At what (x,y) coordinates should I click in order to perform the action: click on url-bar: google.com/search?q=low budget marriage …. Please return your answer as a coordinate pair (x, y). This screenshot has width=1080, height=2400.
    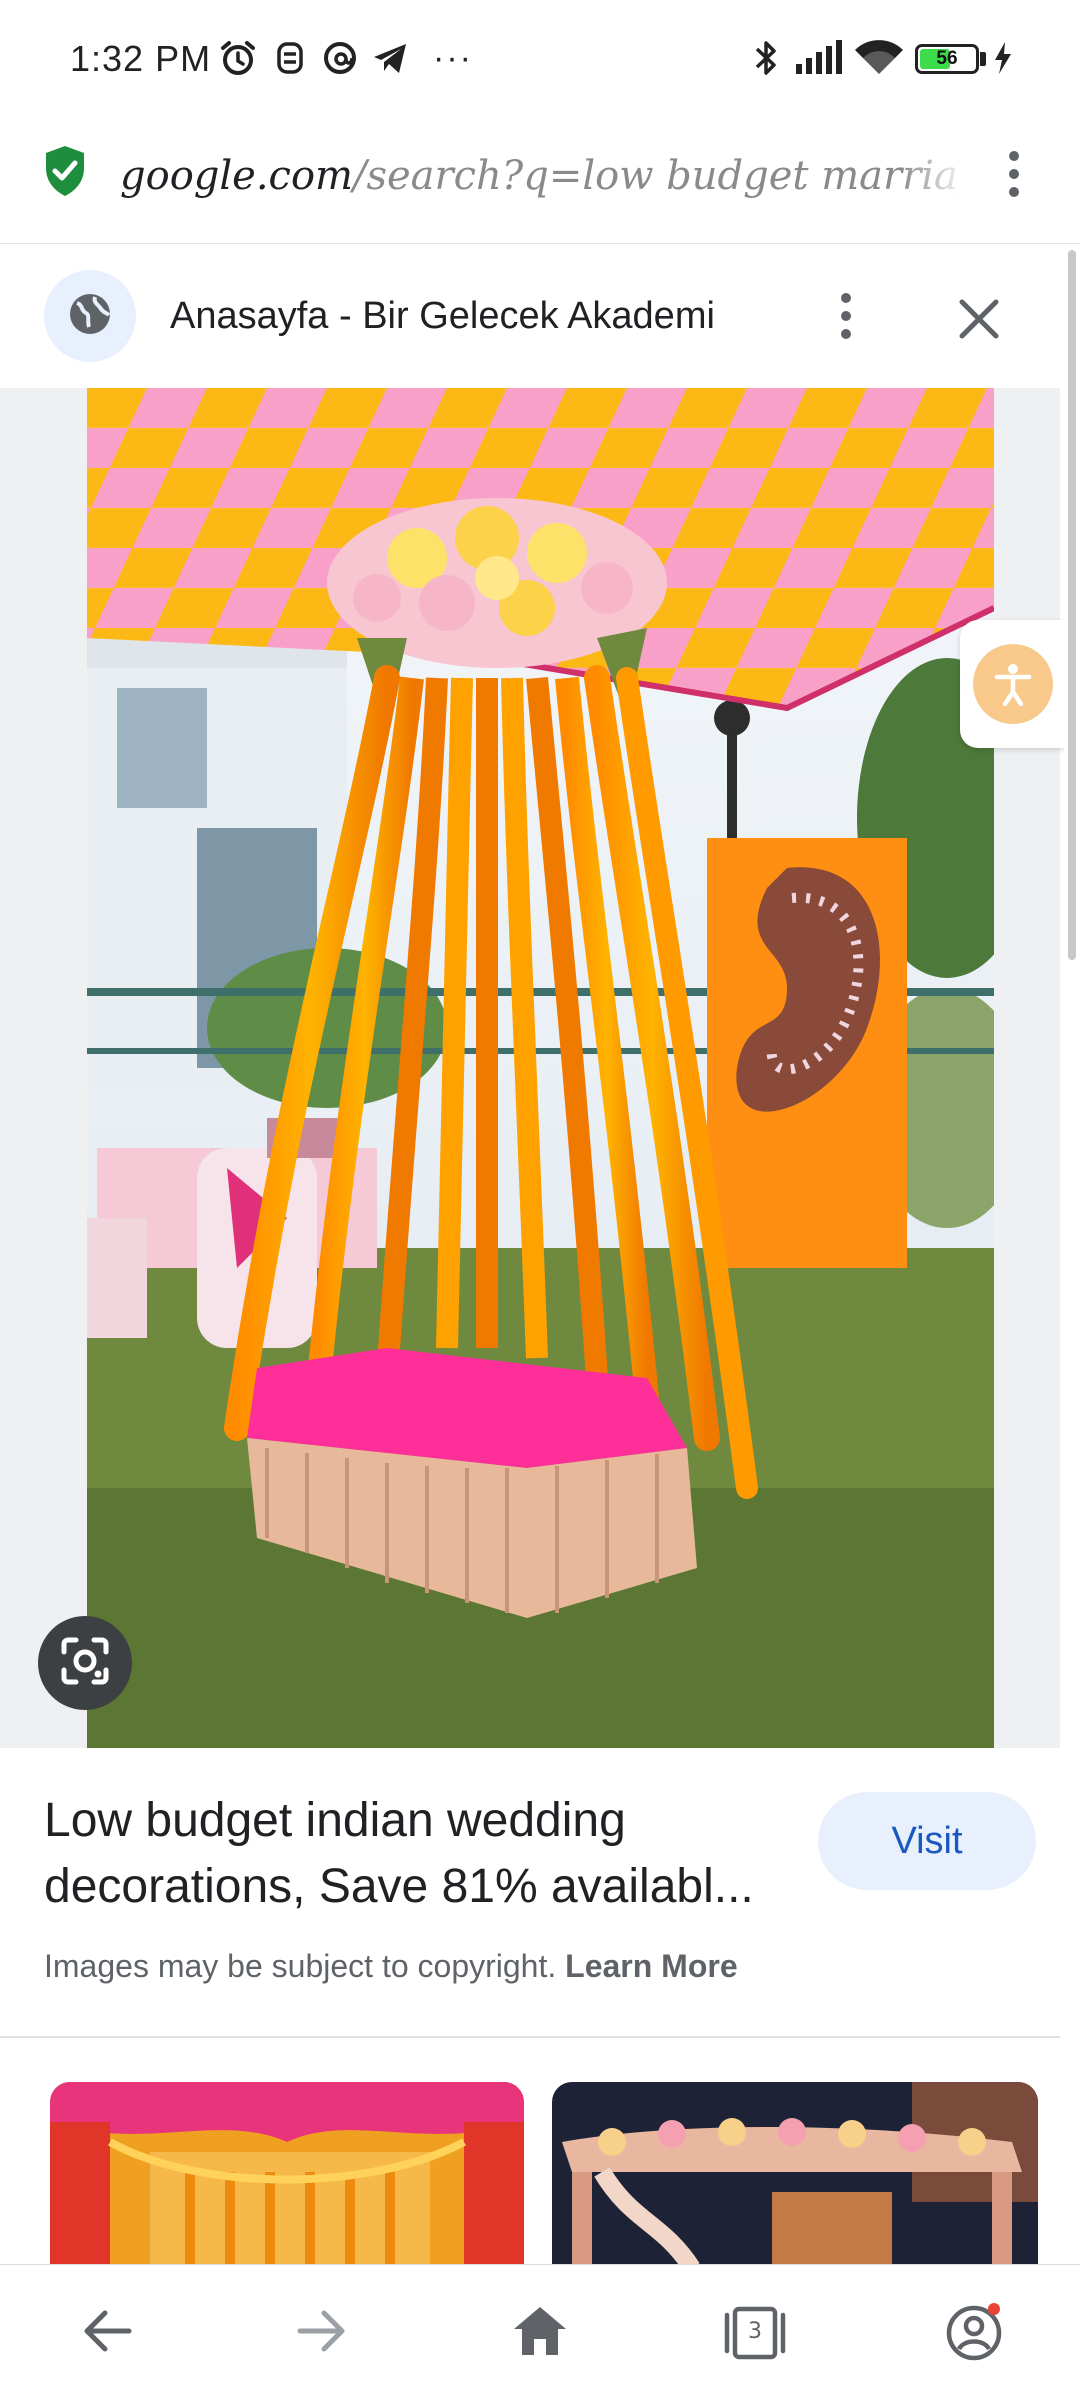
    Looking at the image, I should click on (540, 181).